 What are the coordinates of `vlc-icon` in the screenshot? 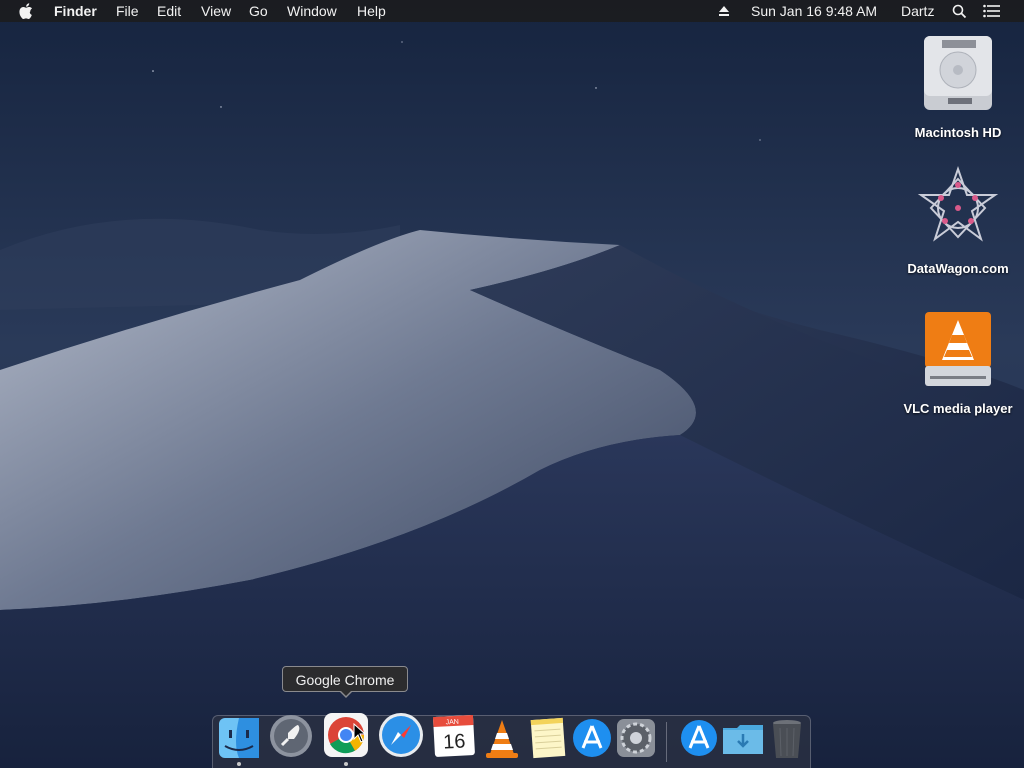 It's located at (502, 739).